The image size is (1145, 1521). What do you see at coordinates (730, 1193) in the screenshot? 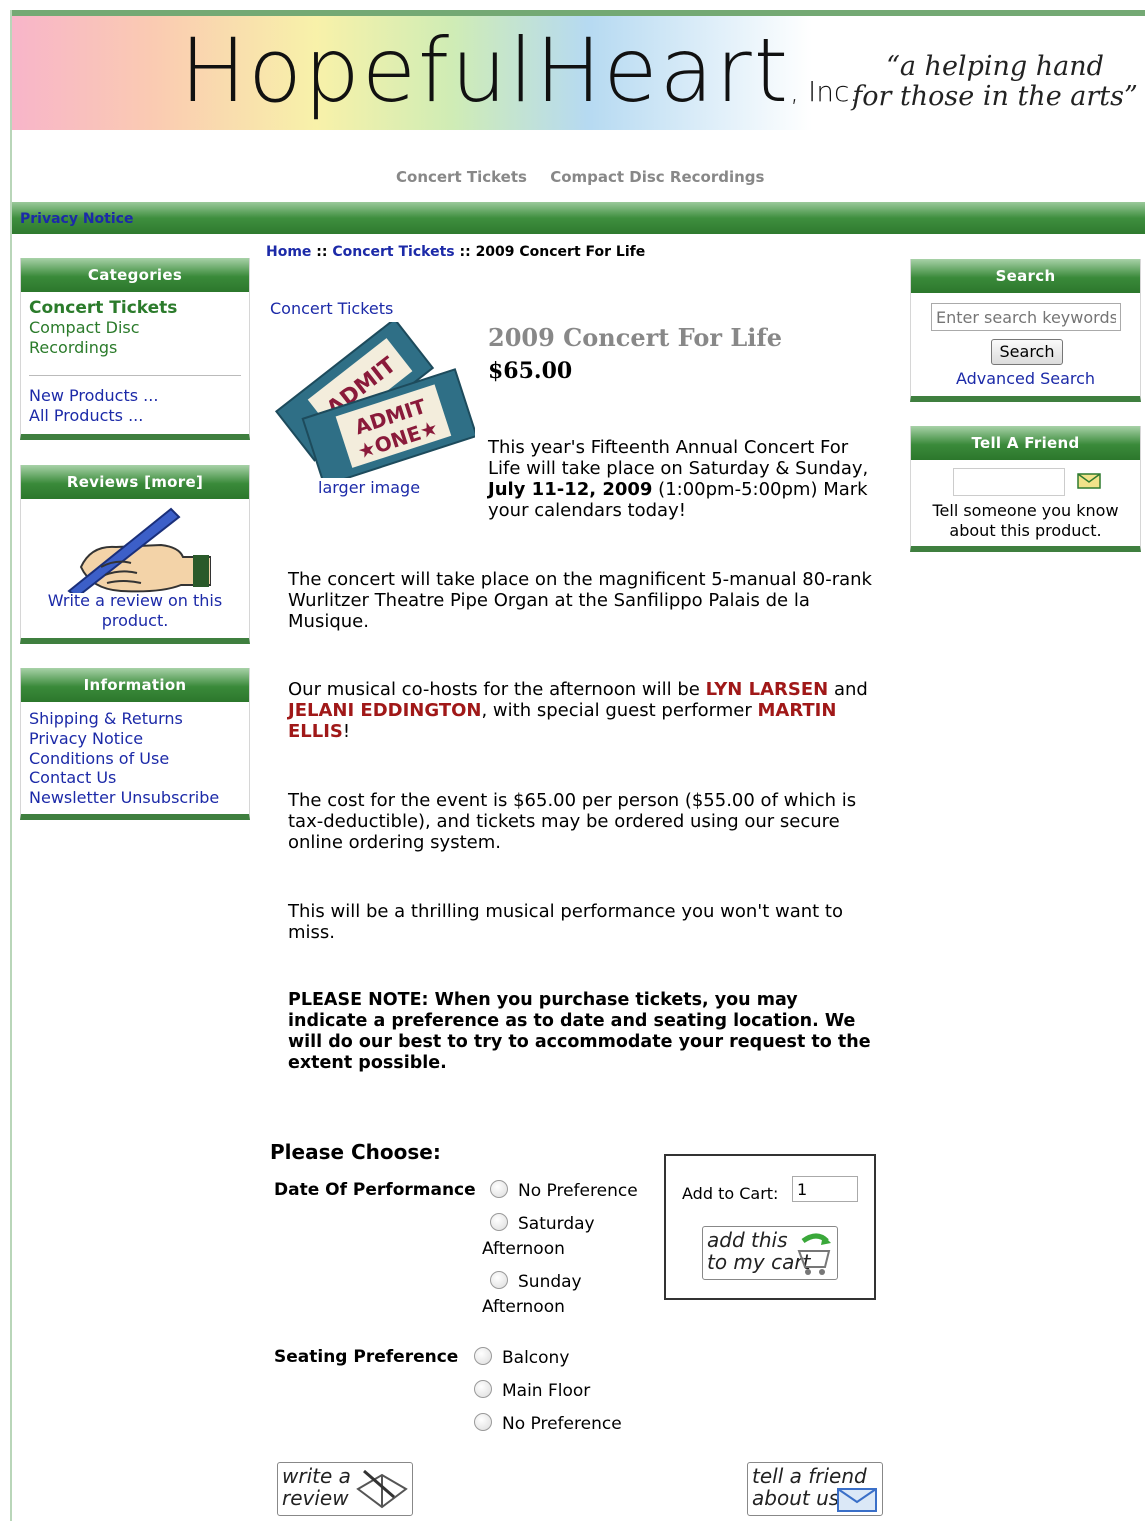
I see `add-to-cart-label: Add to Cart:` at bounding box center [730, 1193].